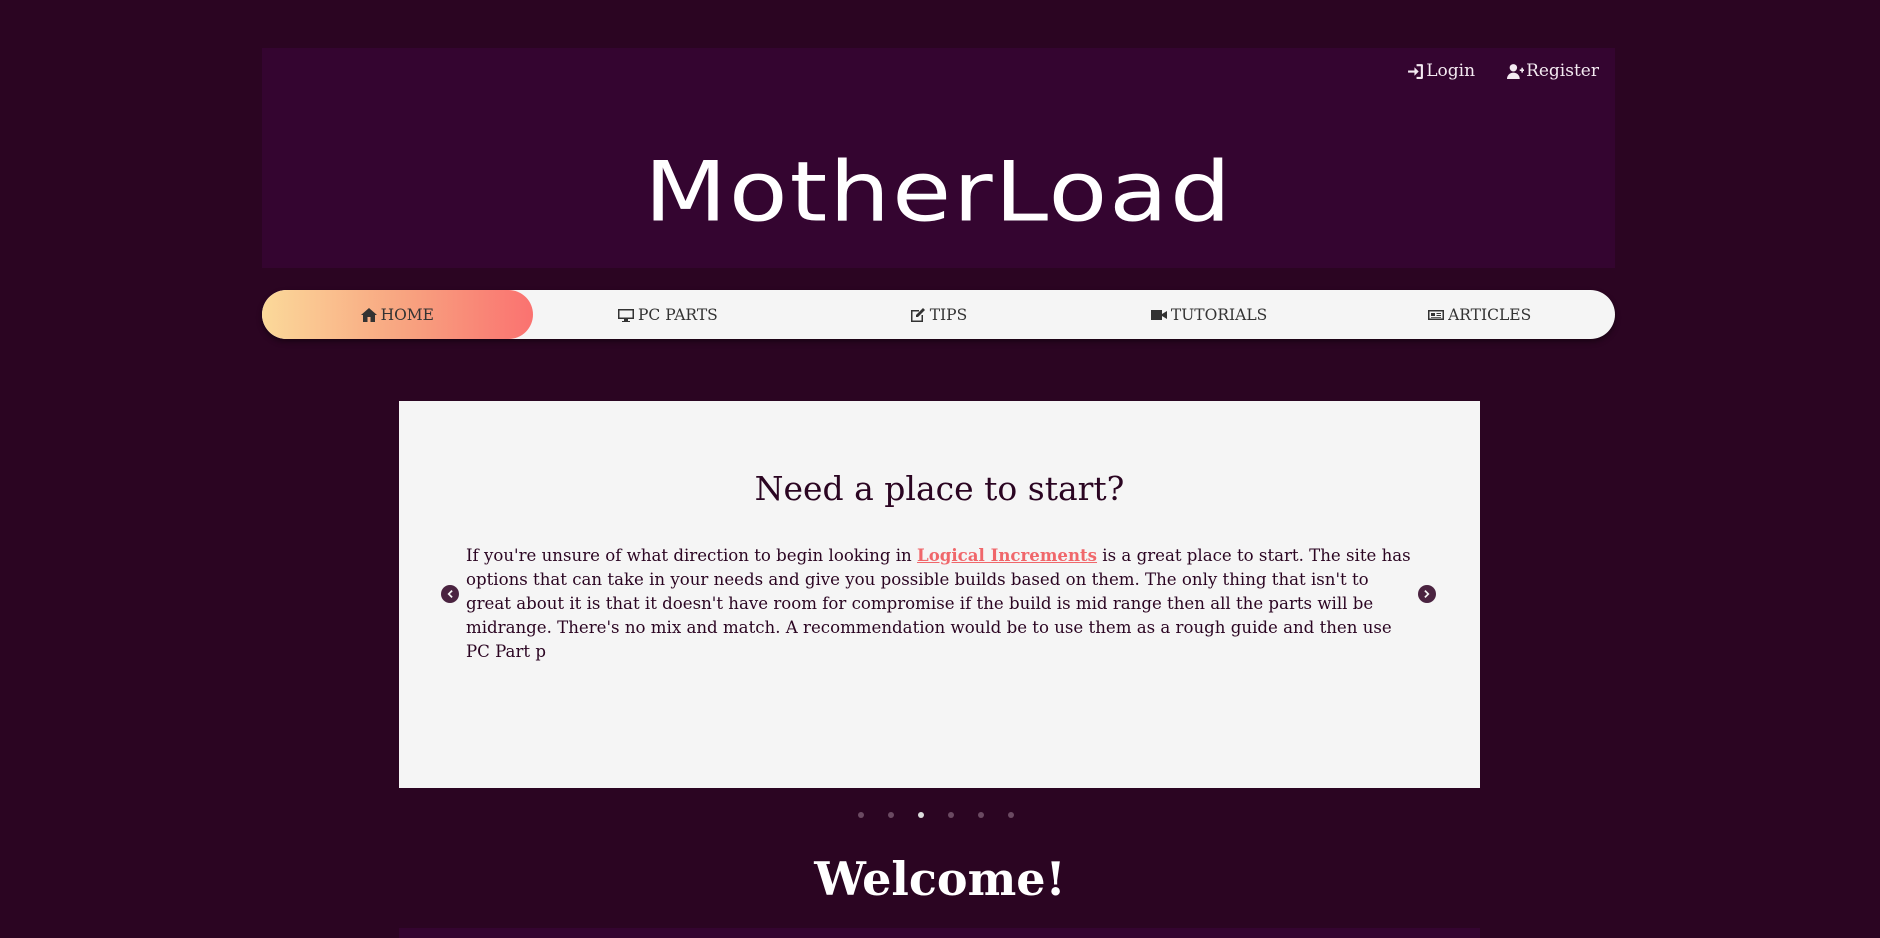 The width and height of the screenshot is (1880, 938). Describe the element at coordinates (1158, 314) in the screenshot. I see `video-icon` at that location.